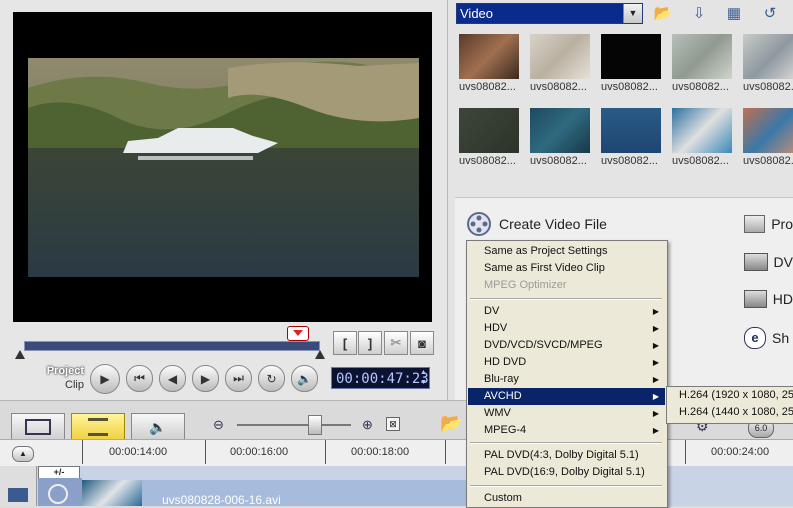 The image size is (793, 508). I want to click on library-dropdown: Video ▼, so click(549, 13).